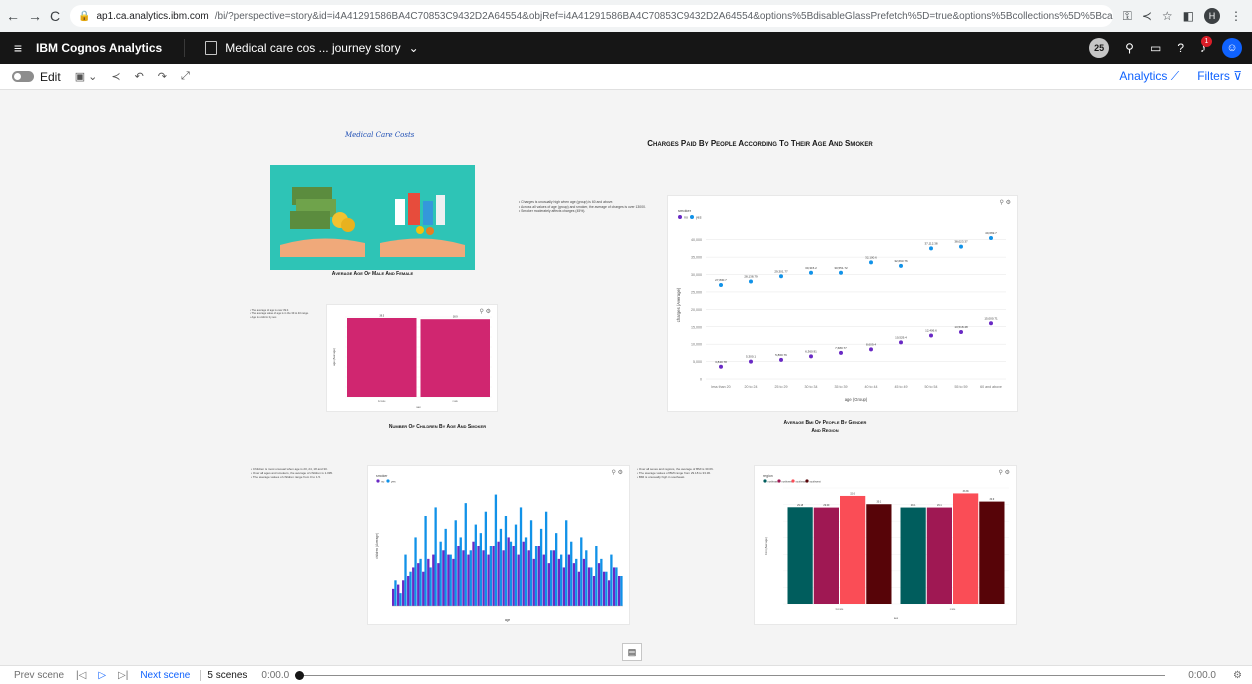 This screenshot has height=684, width=1252. I want to click on user-avatar-icon: ☺, so click(1232, 48).